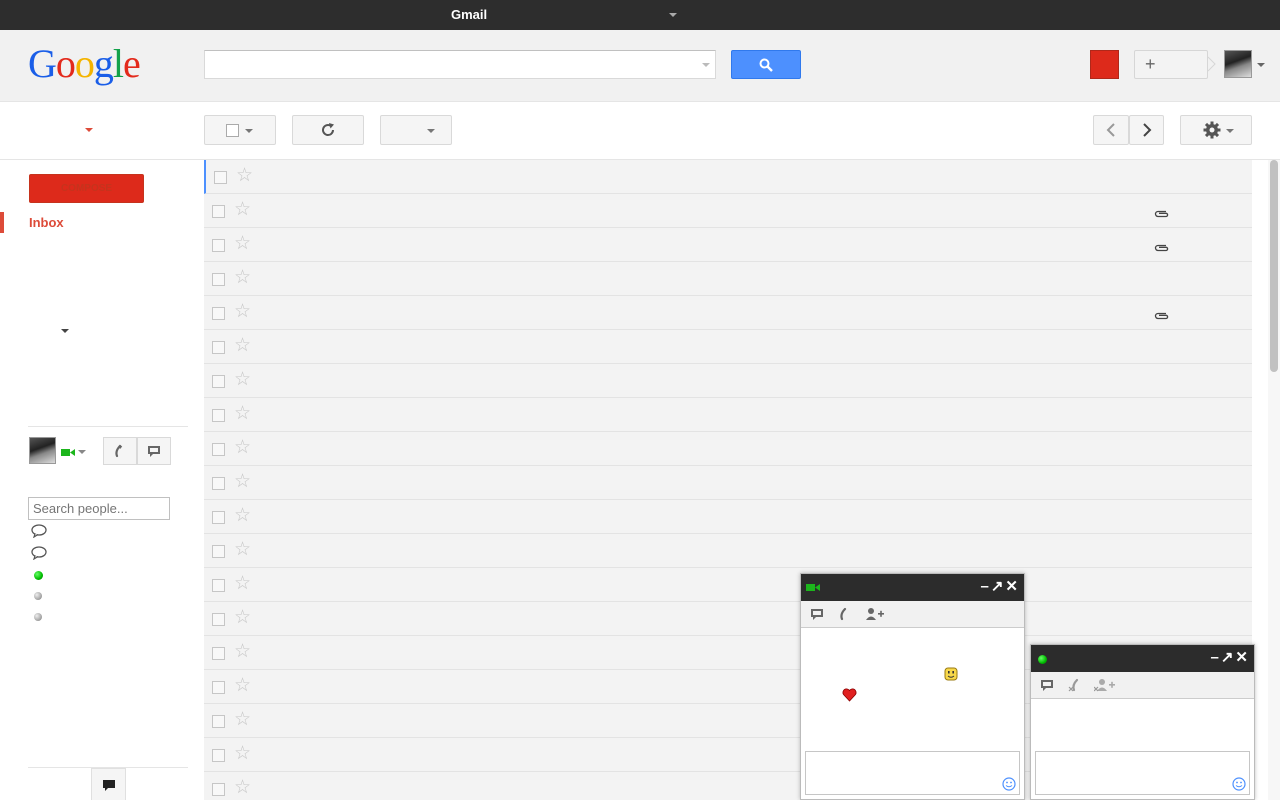 This screenshot has height=800, width=1280. I want to click on more-labels-caret-icon, so click(65, 331).